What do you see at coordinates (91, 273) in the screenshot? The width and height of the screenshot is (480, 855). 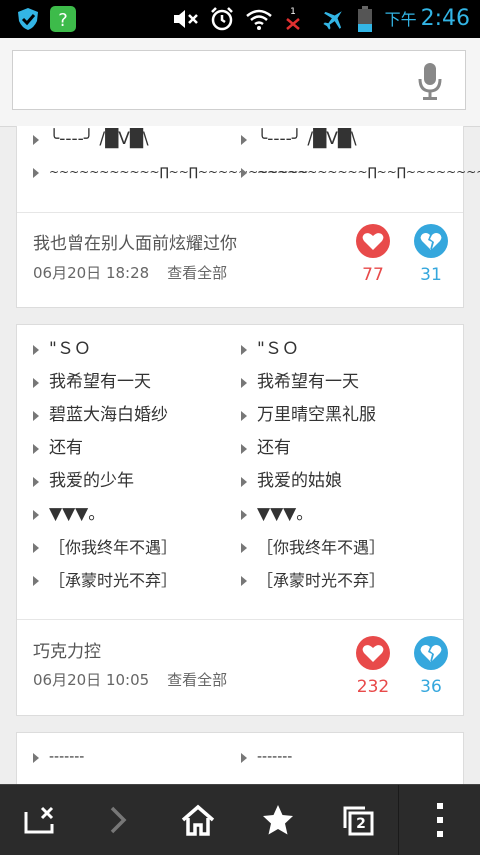 I see `post-date: 06月20日 18:28` at bounding box center [91, 273].